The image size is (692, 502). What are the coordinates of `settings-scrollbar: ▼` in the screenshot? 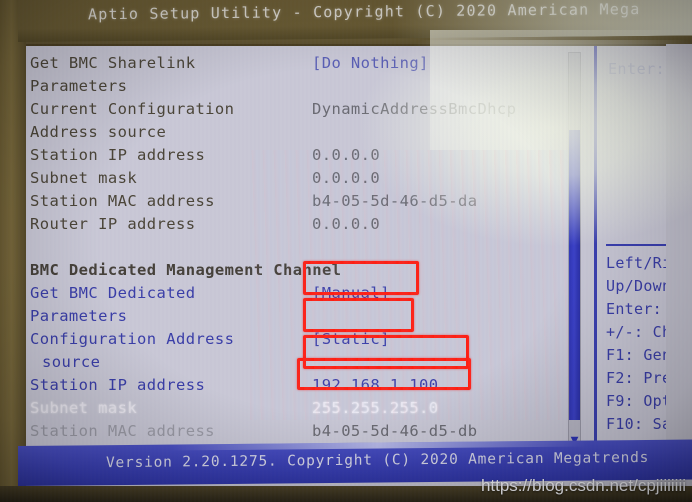 It's located at (574, 249).